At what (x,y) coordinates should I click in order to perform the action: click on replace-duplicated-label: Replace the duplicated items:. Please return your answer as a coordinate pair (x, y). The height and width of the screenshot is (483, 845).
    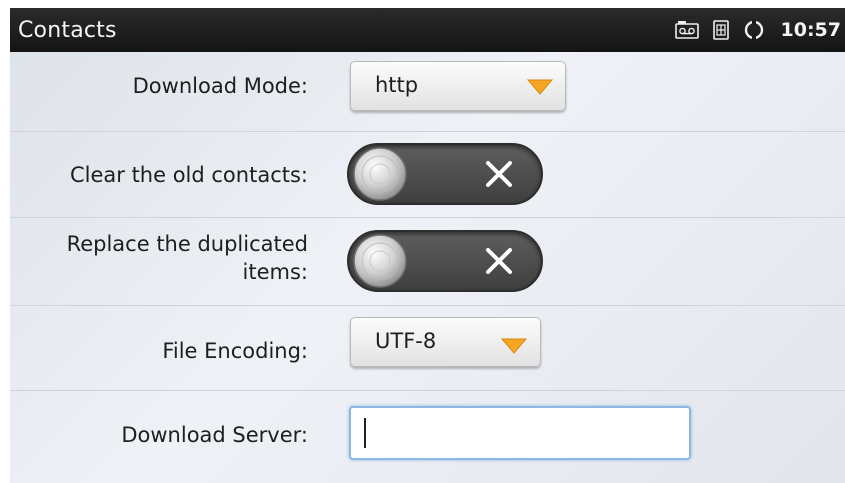
    Looking at the image, I should click on (187, 258).